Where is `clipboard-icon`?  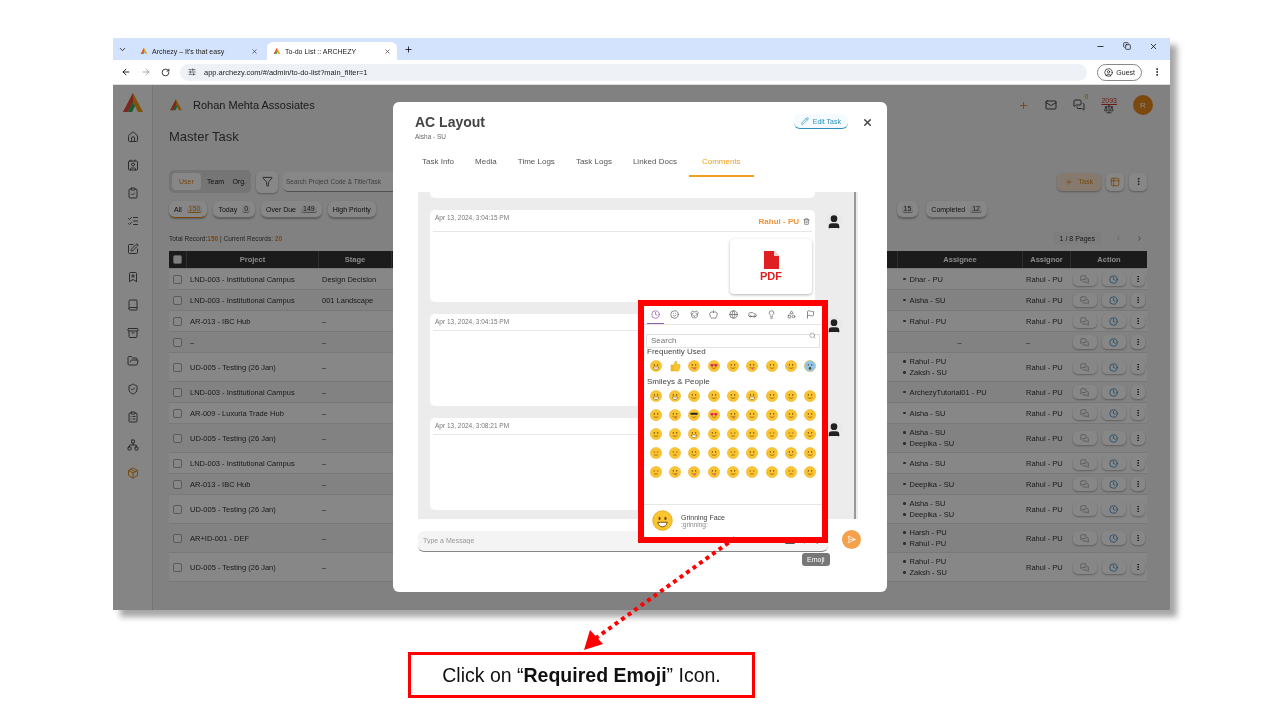
clipboard-icon is located at coordinates (132, 417).